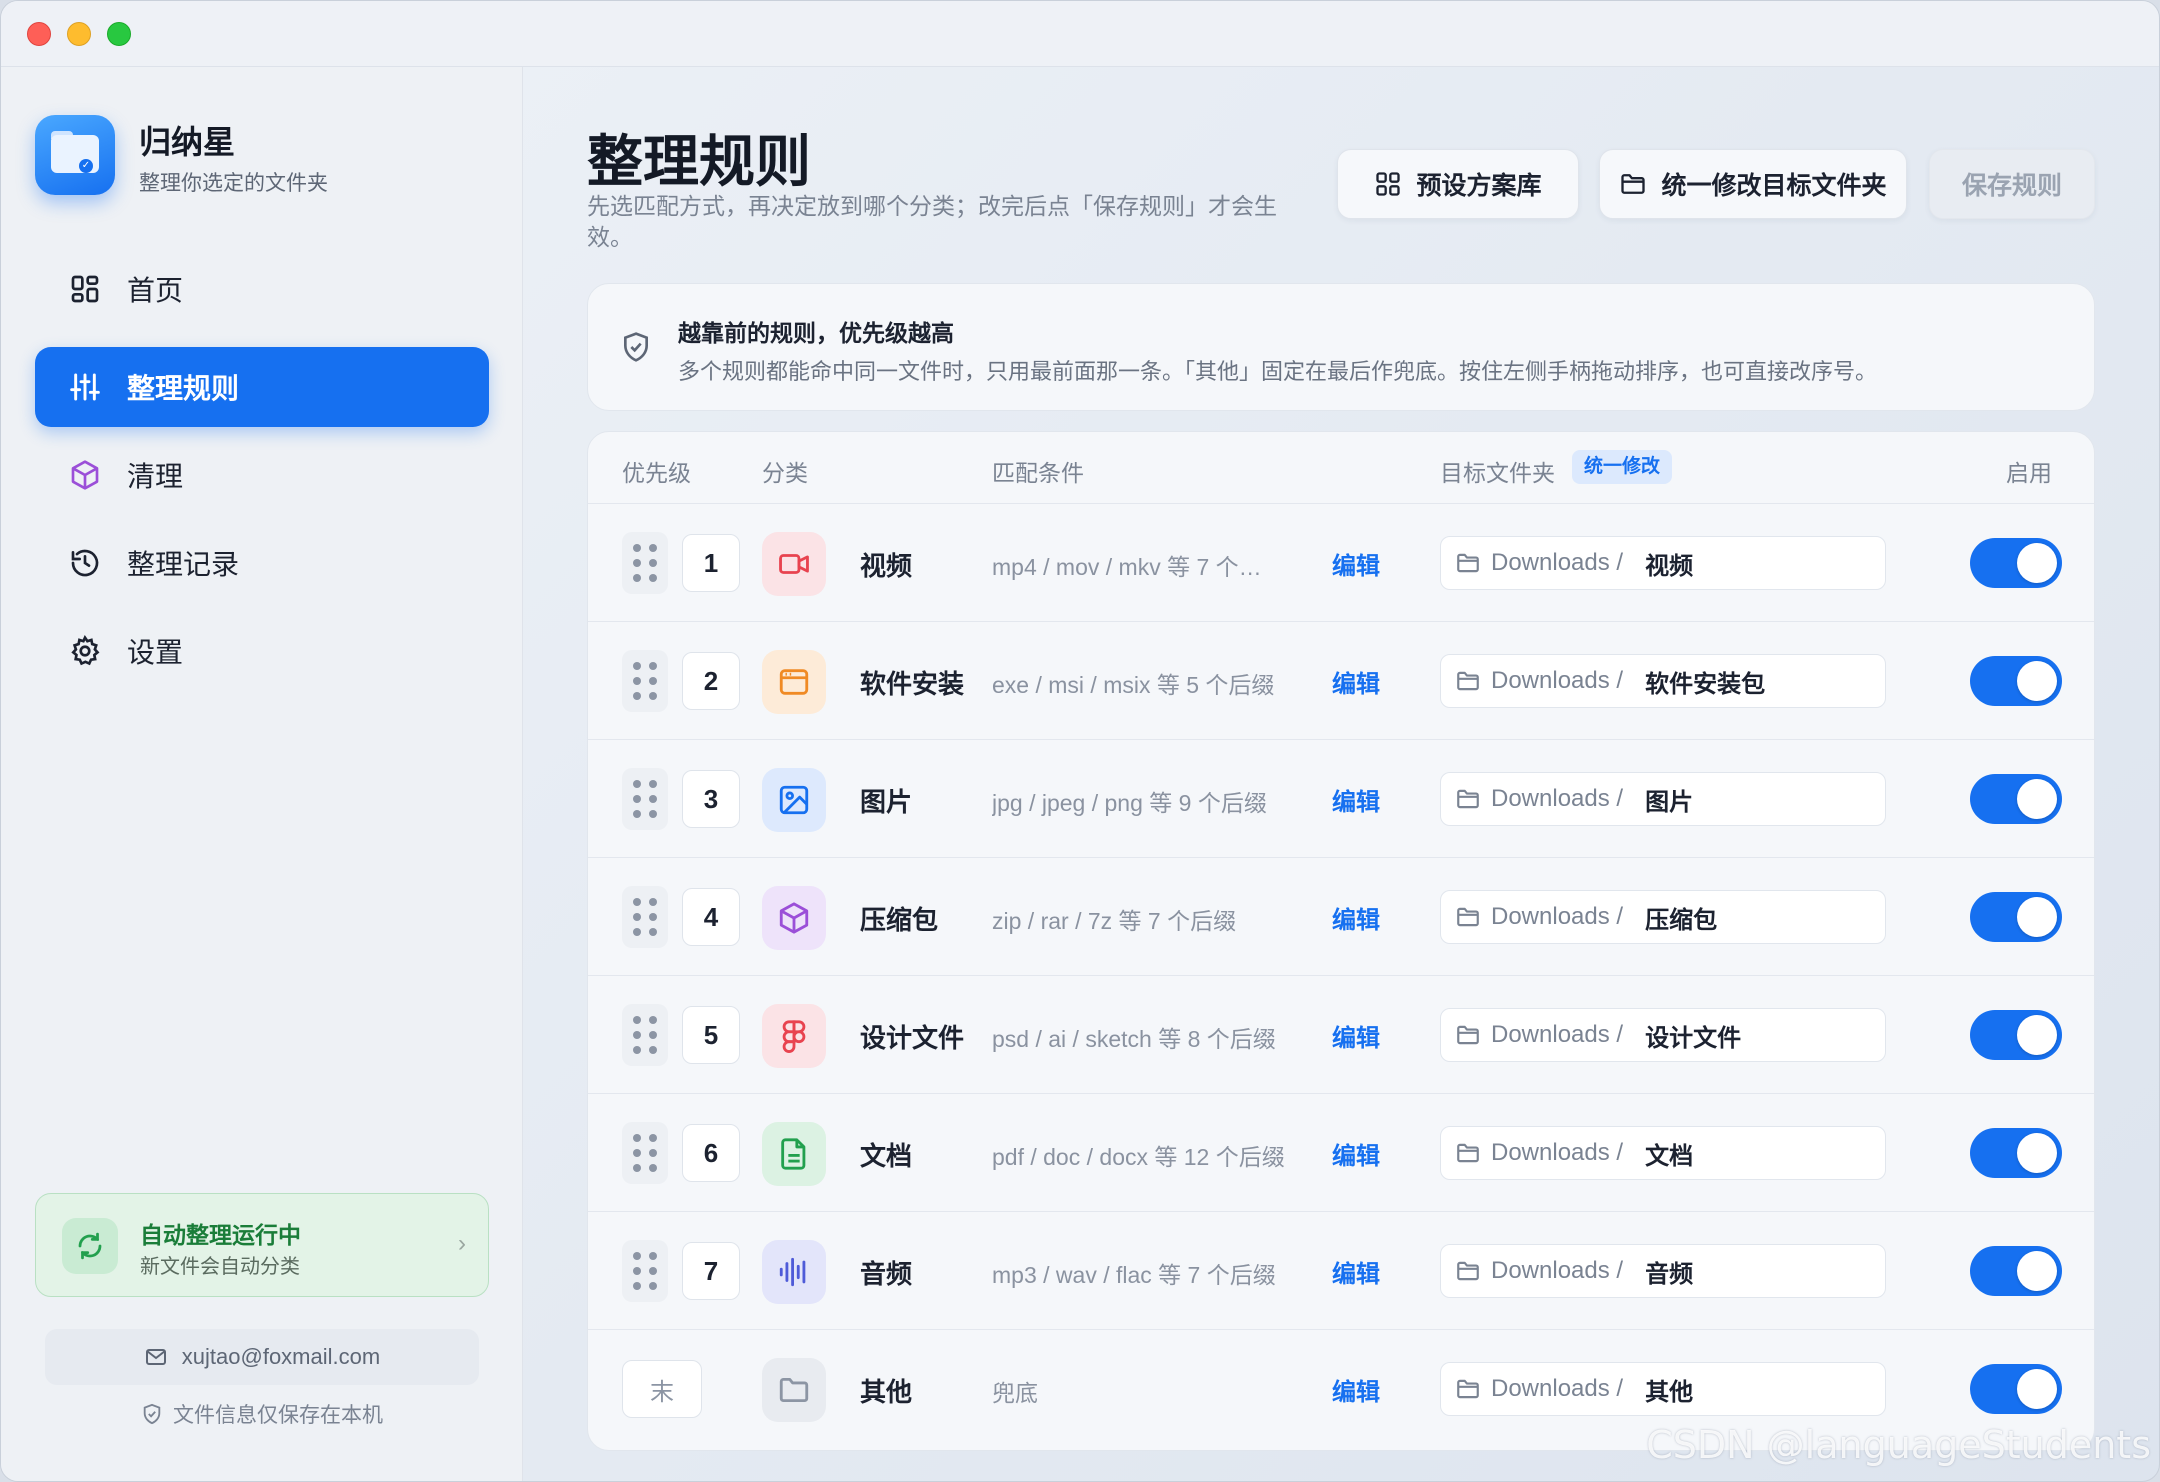  Describe the element at coordinates (711, 1271) in the screenshot. I see `priority-input: 7` at that location.